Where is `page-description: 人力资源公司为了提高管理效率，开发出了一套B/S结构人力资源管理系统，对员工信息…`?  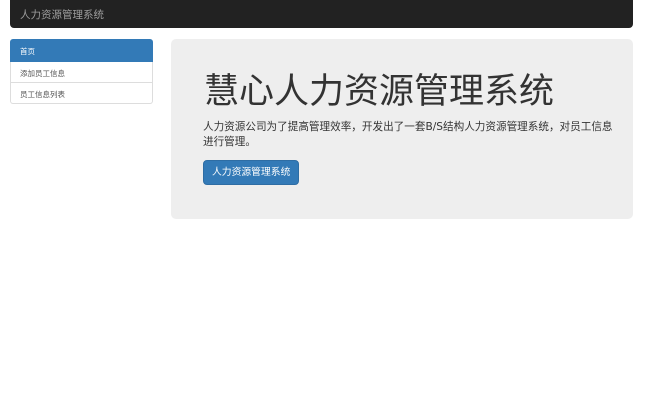 page-description: 人力资源公司为了提高管理效率，开发出了一套B/S结构人力资源管理系统，对员工信息… is located at coordinates (408, 134).